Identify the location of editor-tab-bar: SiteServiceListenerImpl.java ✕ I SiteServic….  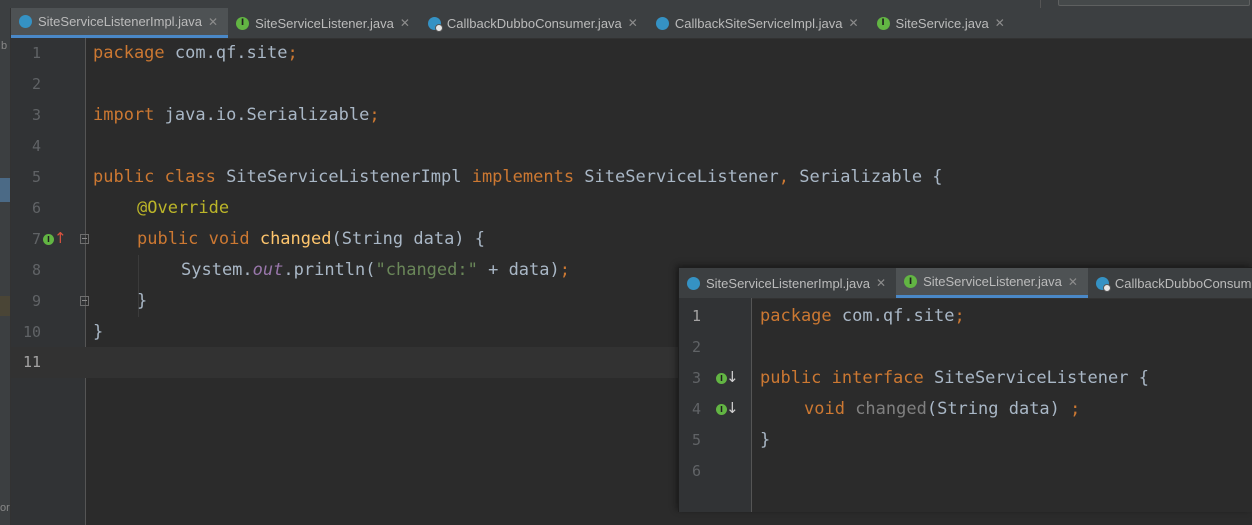
(631, 23).